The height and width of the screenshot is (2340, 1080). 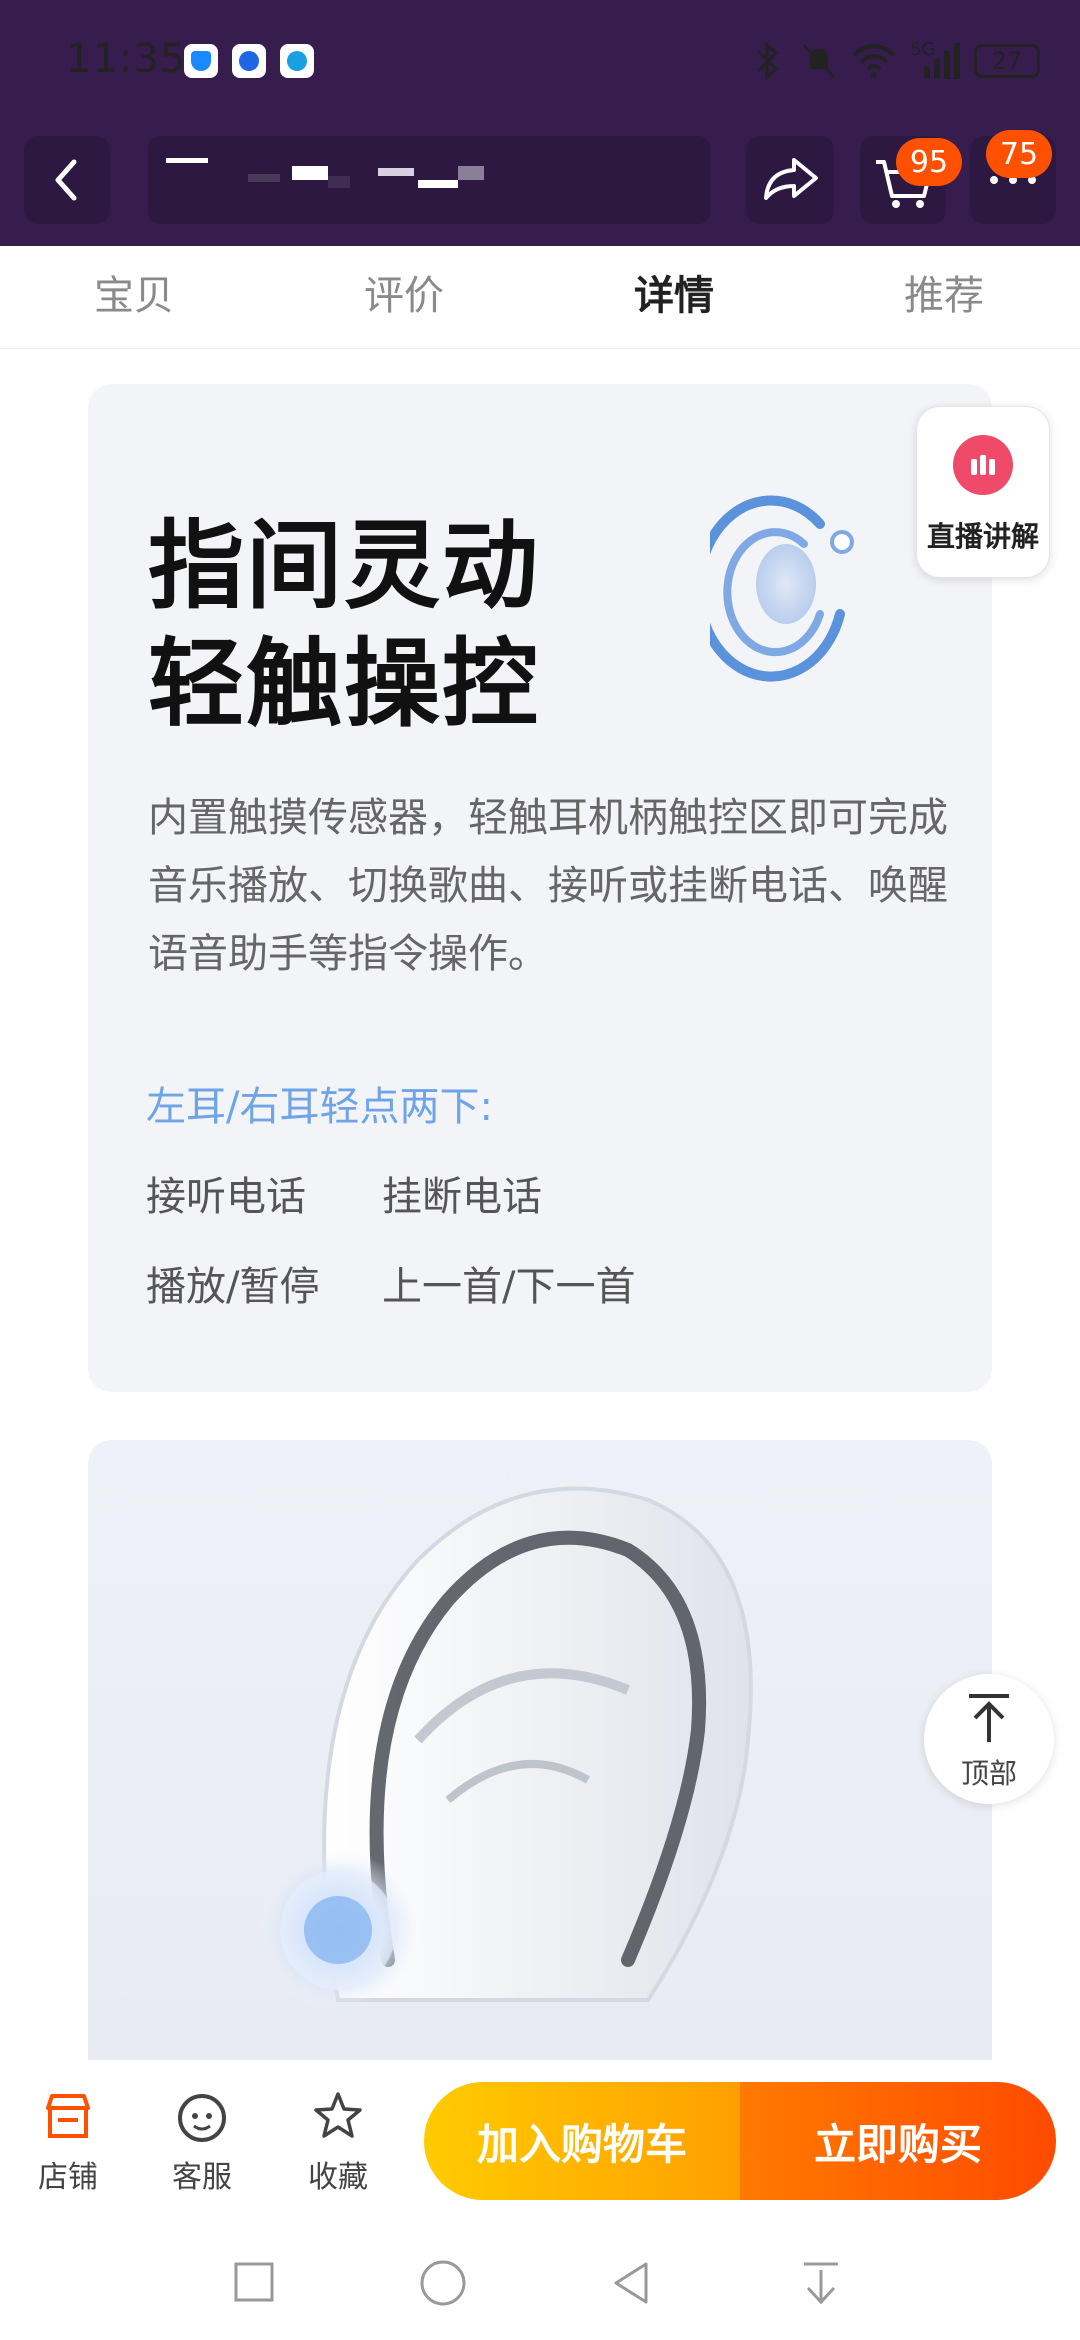 What do you see at coordinates (68, 2142) in the screenshot?
I see `shop-button: 店铺` at bounding box center [68, 2142].